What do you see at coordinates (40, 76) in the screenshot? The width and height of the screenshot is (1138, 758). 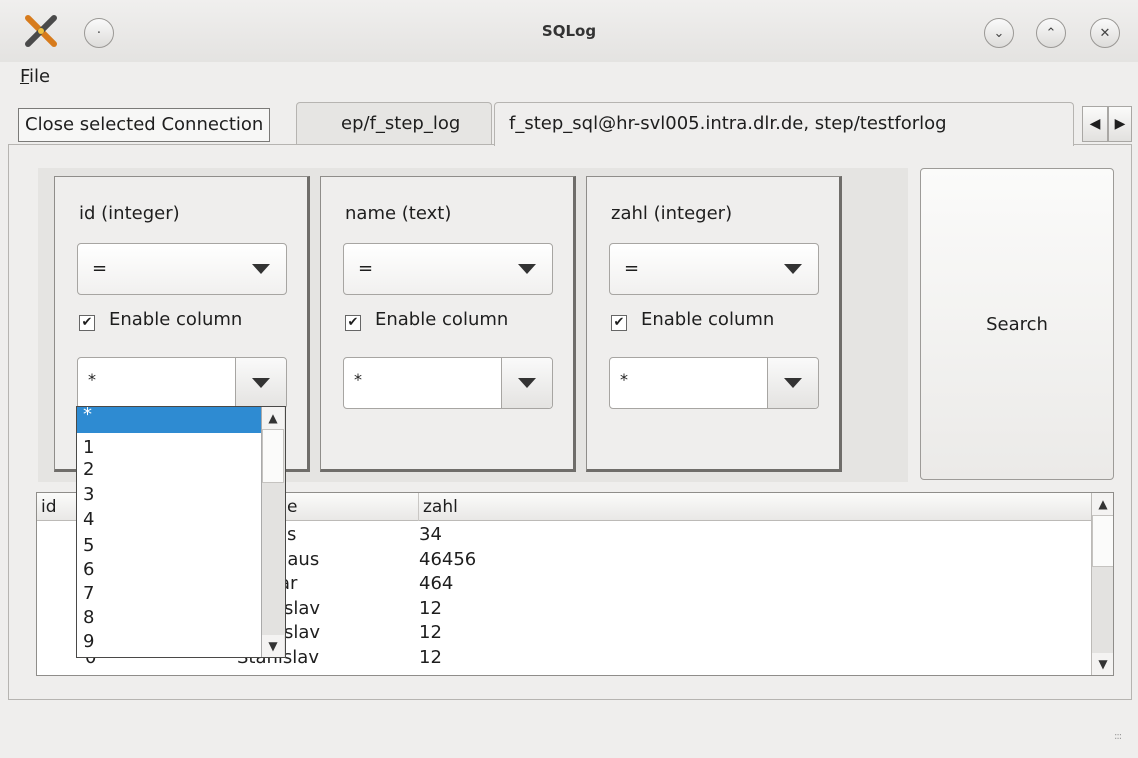 I see `menu-file-label: ile` at bounding box center [40, 76].